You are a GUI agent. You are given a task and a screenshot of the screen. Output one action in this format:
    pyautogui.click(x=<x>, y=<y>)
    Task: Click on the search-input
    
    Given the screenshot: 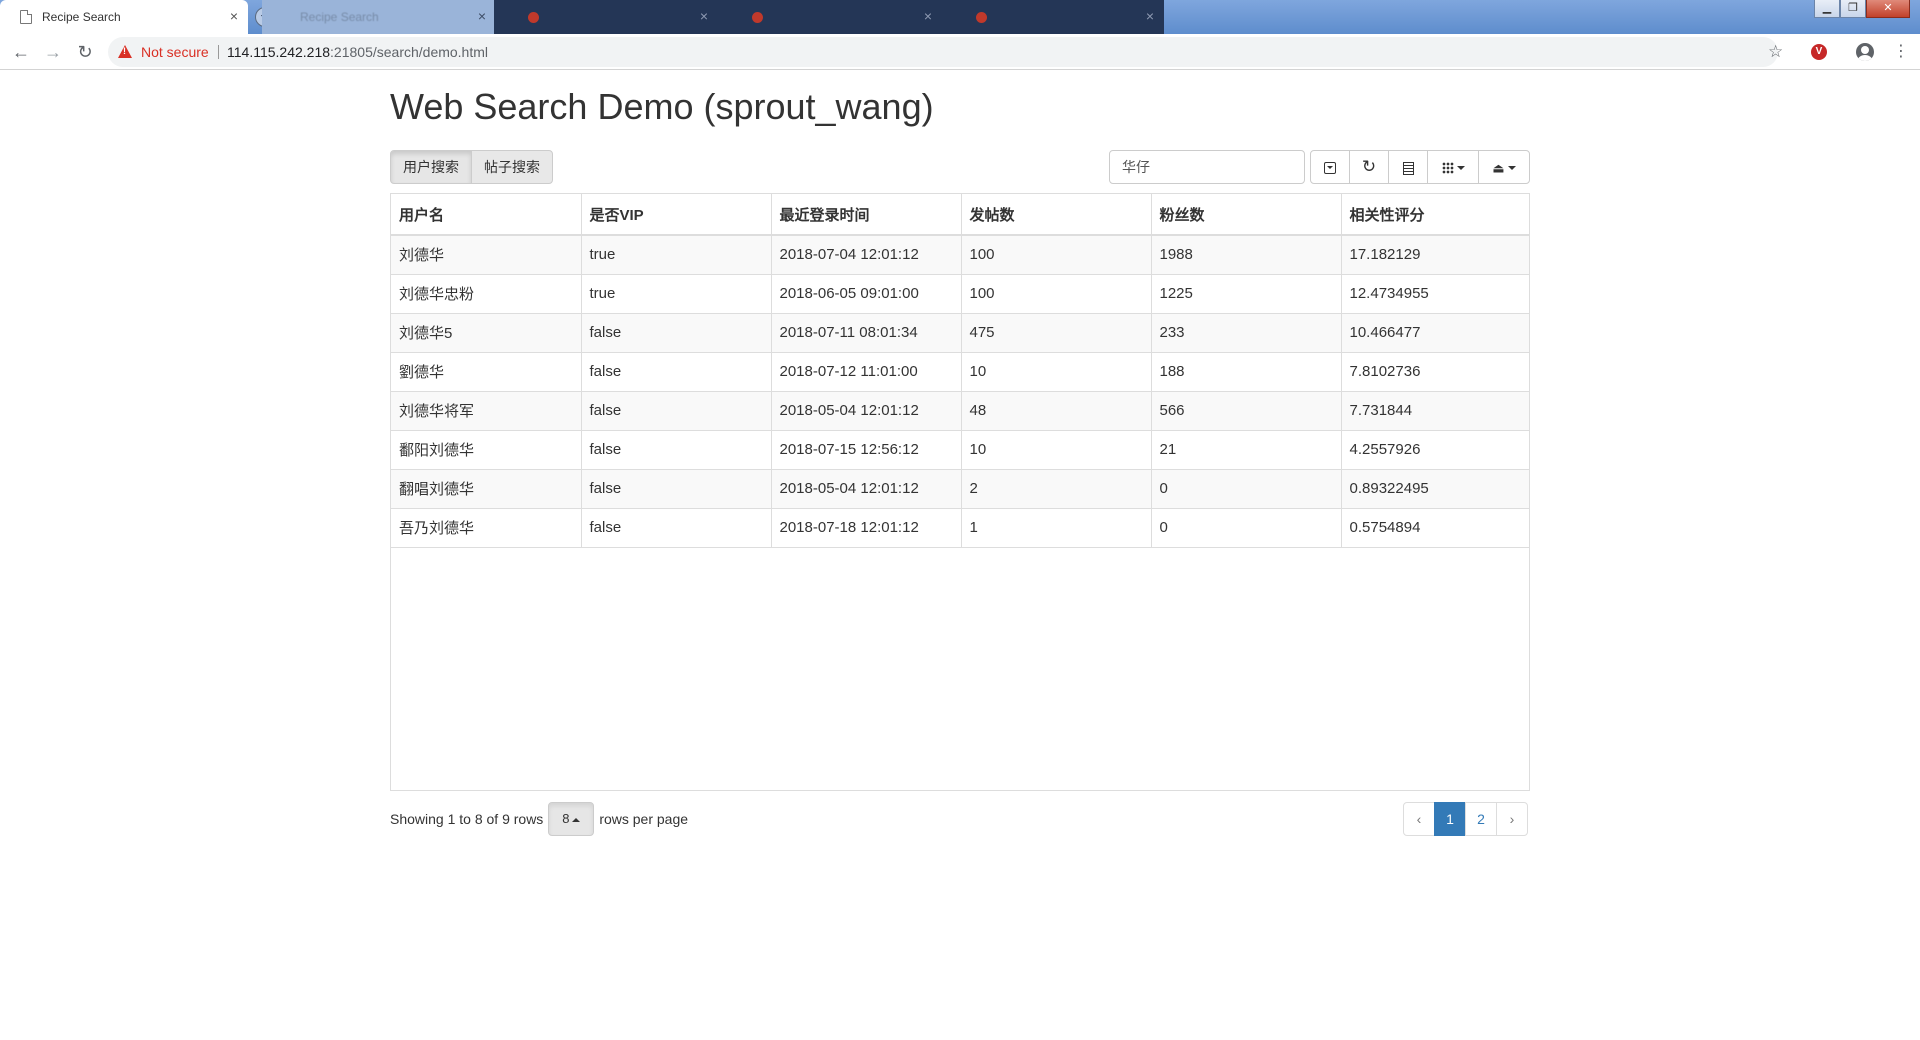 What is the action you would take?
    pyautogui.click(x=1207, y=167)
    